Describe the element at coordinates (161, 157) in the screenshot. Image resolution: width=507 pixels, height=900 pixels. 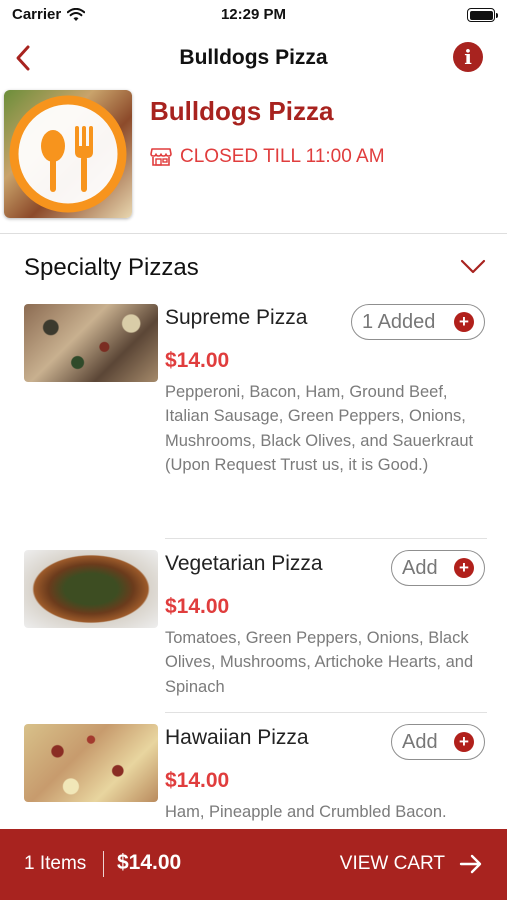
I see `store-icon` at that location.